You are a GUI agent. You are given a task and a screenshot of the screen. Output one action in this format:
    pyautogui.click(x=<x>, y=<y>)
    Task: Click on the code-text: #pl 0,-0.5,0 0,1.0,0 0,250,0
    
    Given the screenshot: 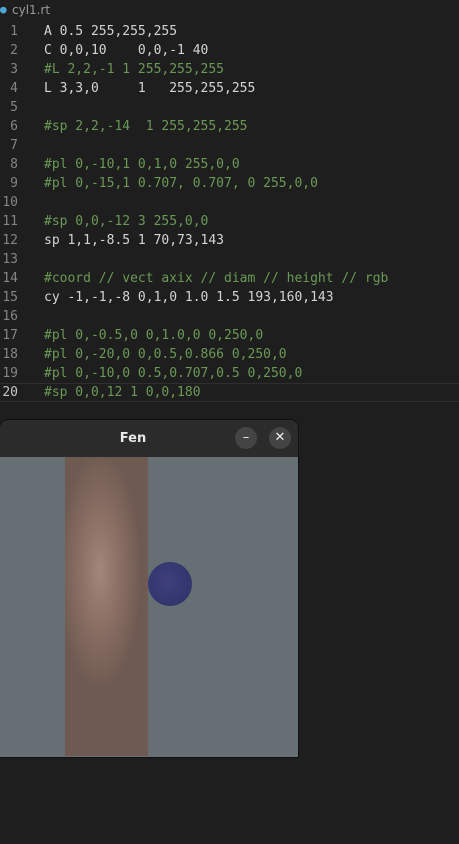 What is the action you would take?
    pyautogui.click(x=154, y=335)
    